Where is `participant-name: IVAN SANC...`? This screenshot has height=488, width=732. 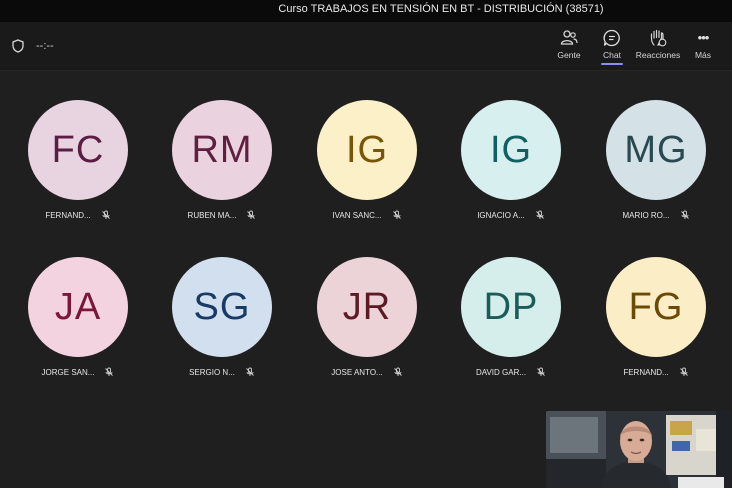 participant-name: IVAN SANC... is located at coordinates (357, 215).